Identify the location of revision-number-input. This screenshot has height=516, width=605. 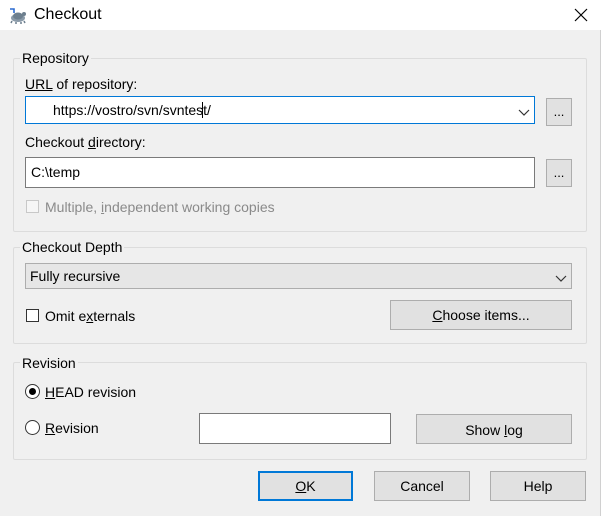
(295, 428).